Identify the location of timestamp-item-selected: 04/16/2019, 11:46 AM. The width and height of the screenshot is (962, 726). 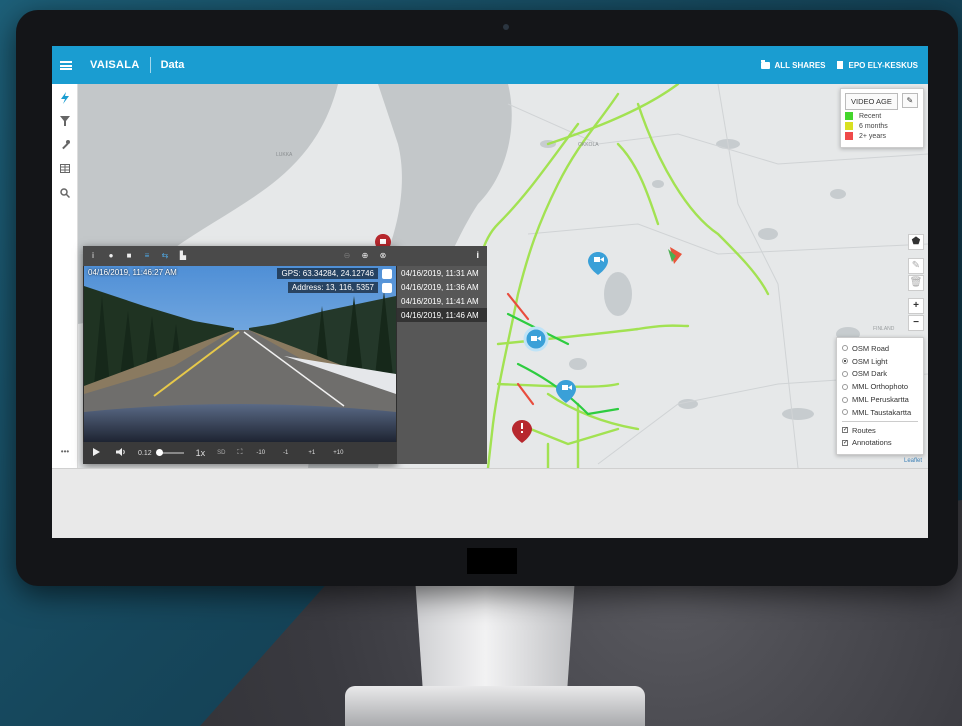
(442, 315).